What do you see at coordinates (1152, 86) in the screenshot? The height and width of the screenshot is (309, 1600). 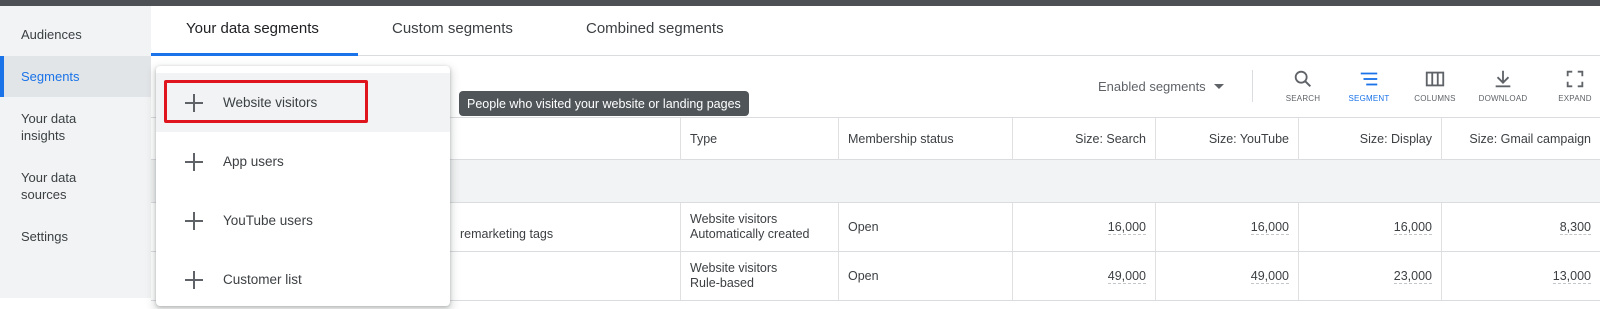 I see `segment-status-filter-value: Enabled segments` at bounding box center [1152, 86].